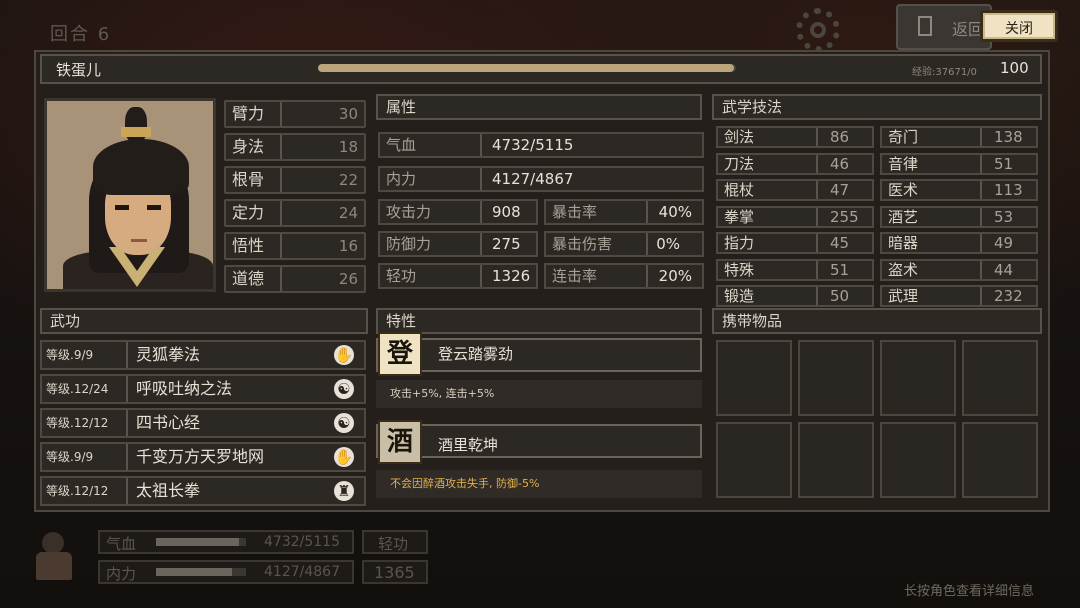  Describe the element at coordinates (932, 243) in the screenshot. I see `skill-label: 暗器` at that location.